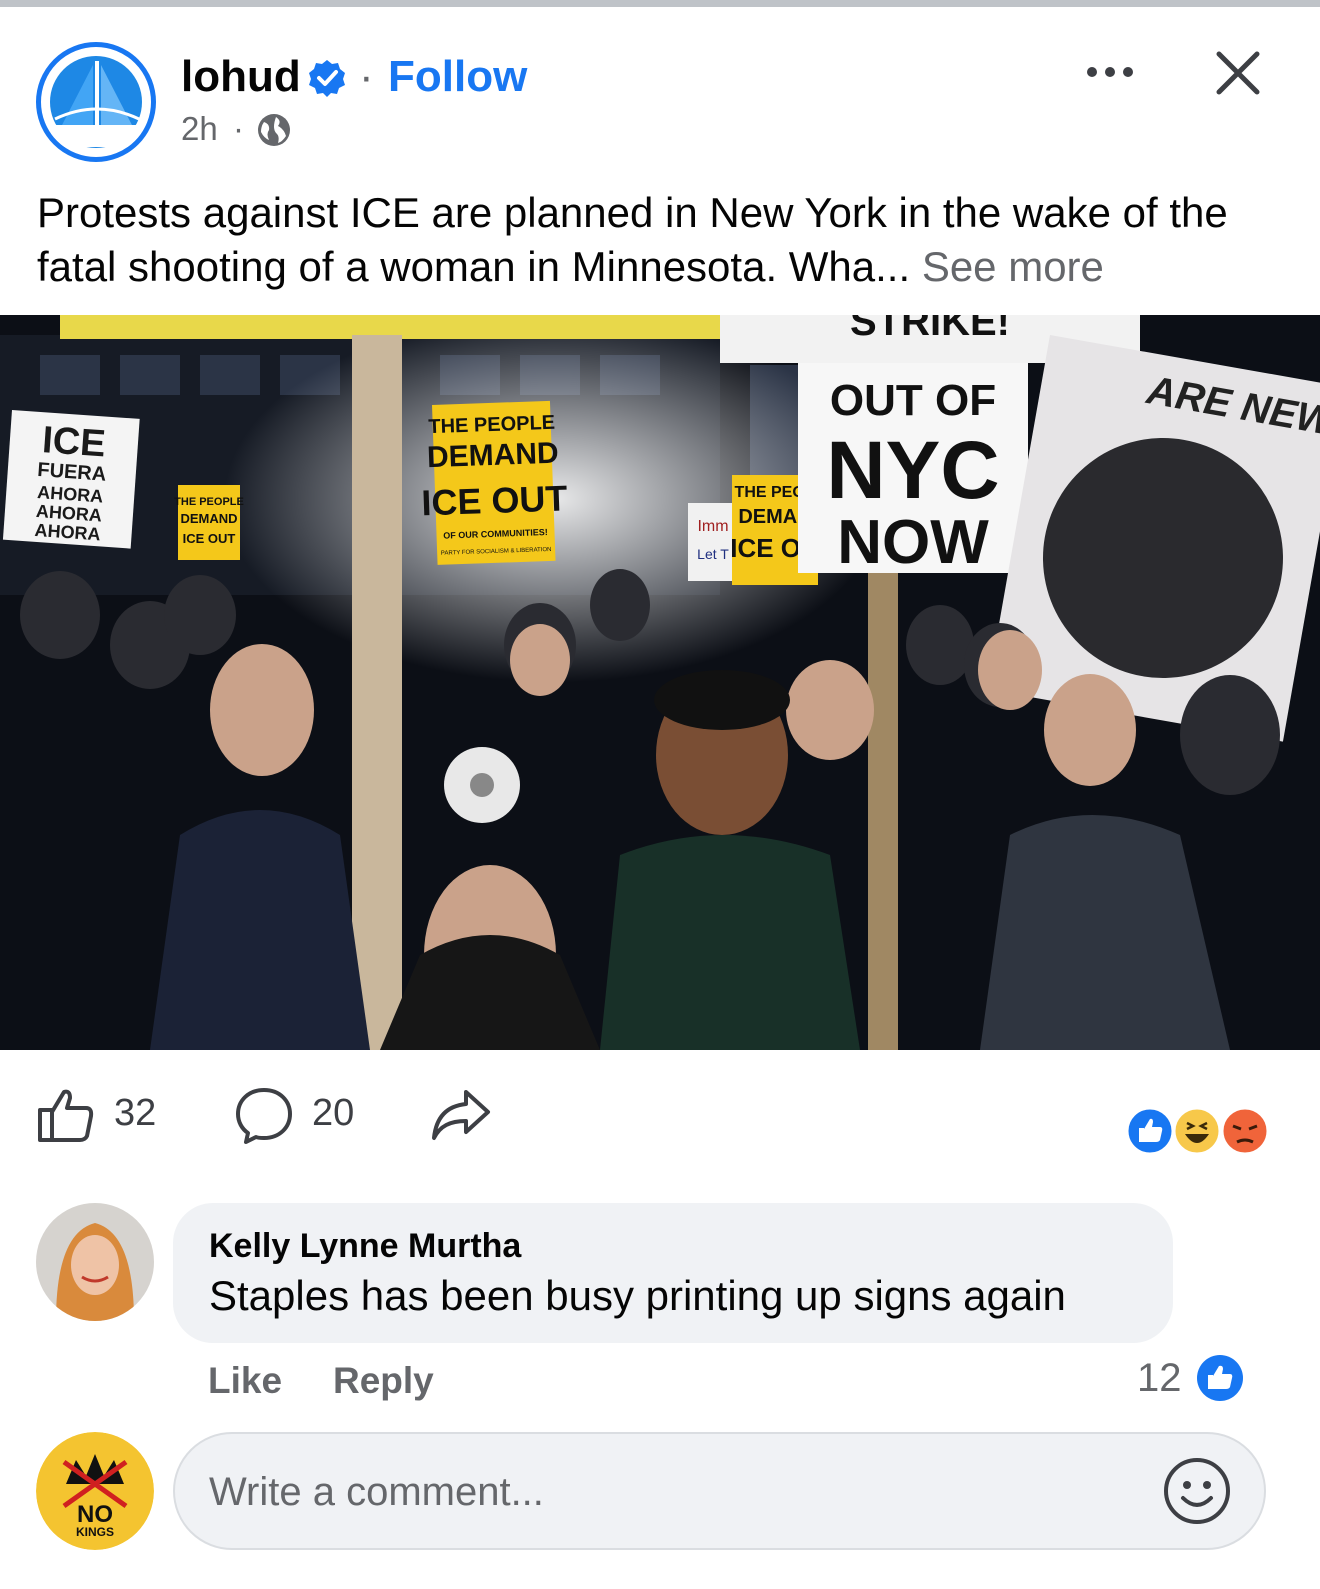 The image size is (1320, 1589). Describe the element at coordinates (1245, 1131) in the screenshot. I see `angry-reaction-icon` at that location.